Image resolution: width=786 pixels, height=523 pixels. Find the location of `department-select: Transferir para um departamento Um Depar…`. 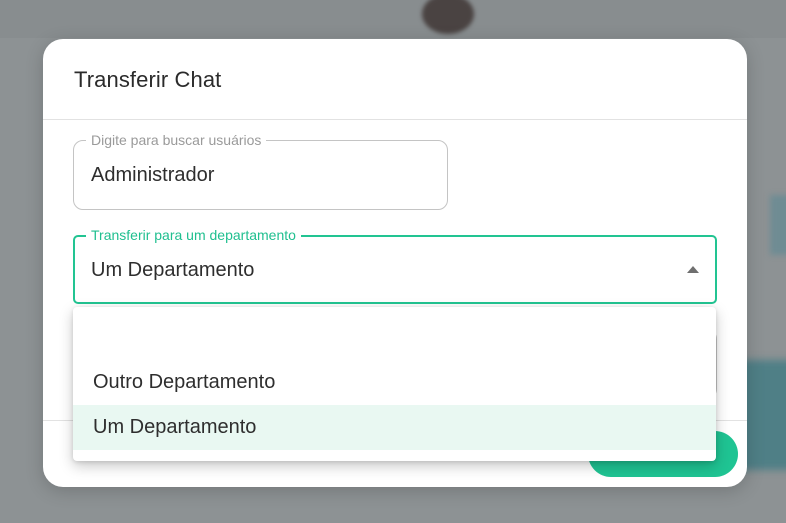

department-select: Transferir para um departamento Um Depar… is located at coordinates (395, 265).